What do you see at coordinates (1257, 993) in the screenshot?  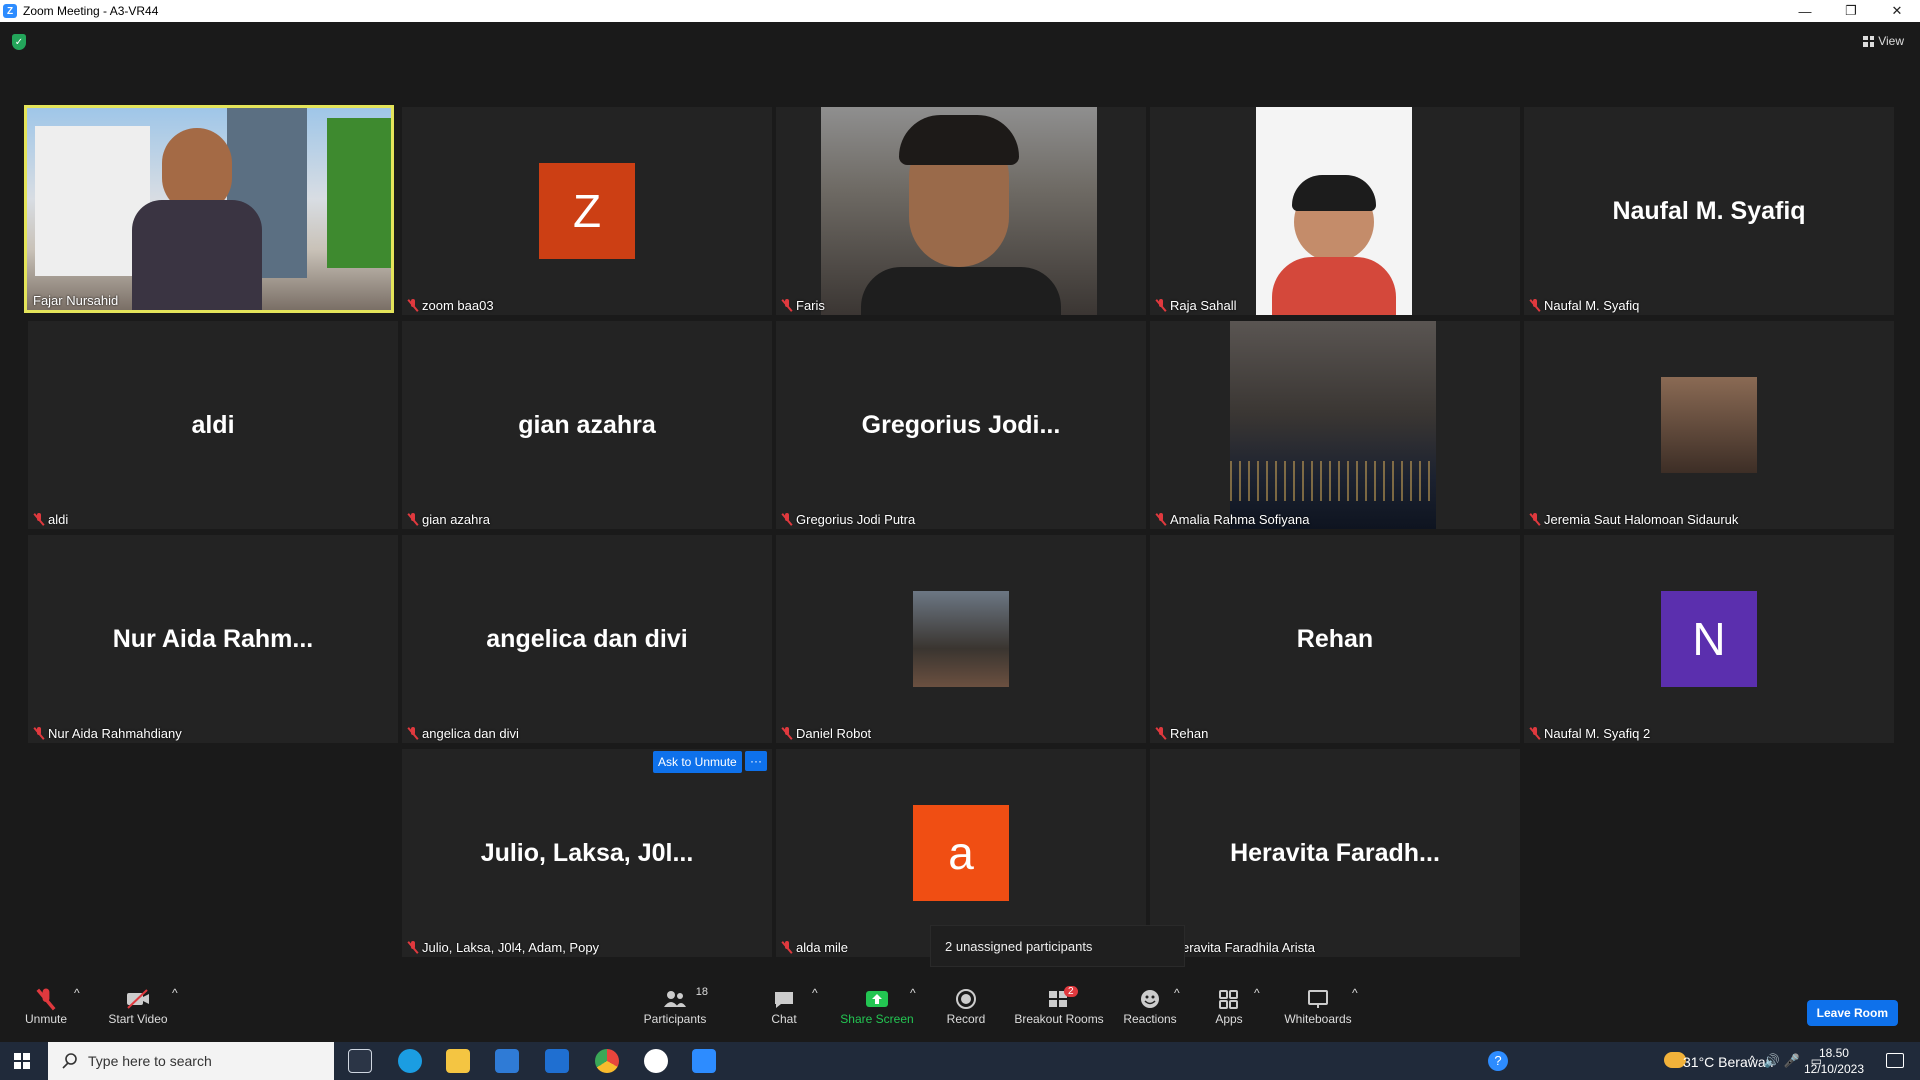 I see `apps-options-caret: ^` at bounding box center [1257, 993].